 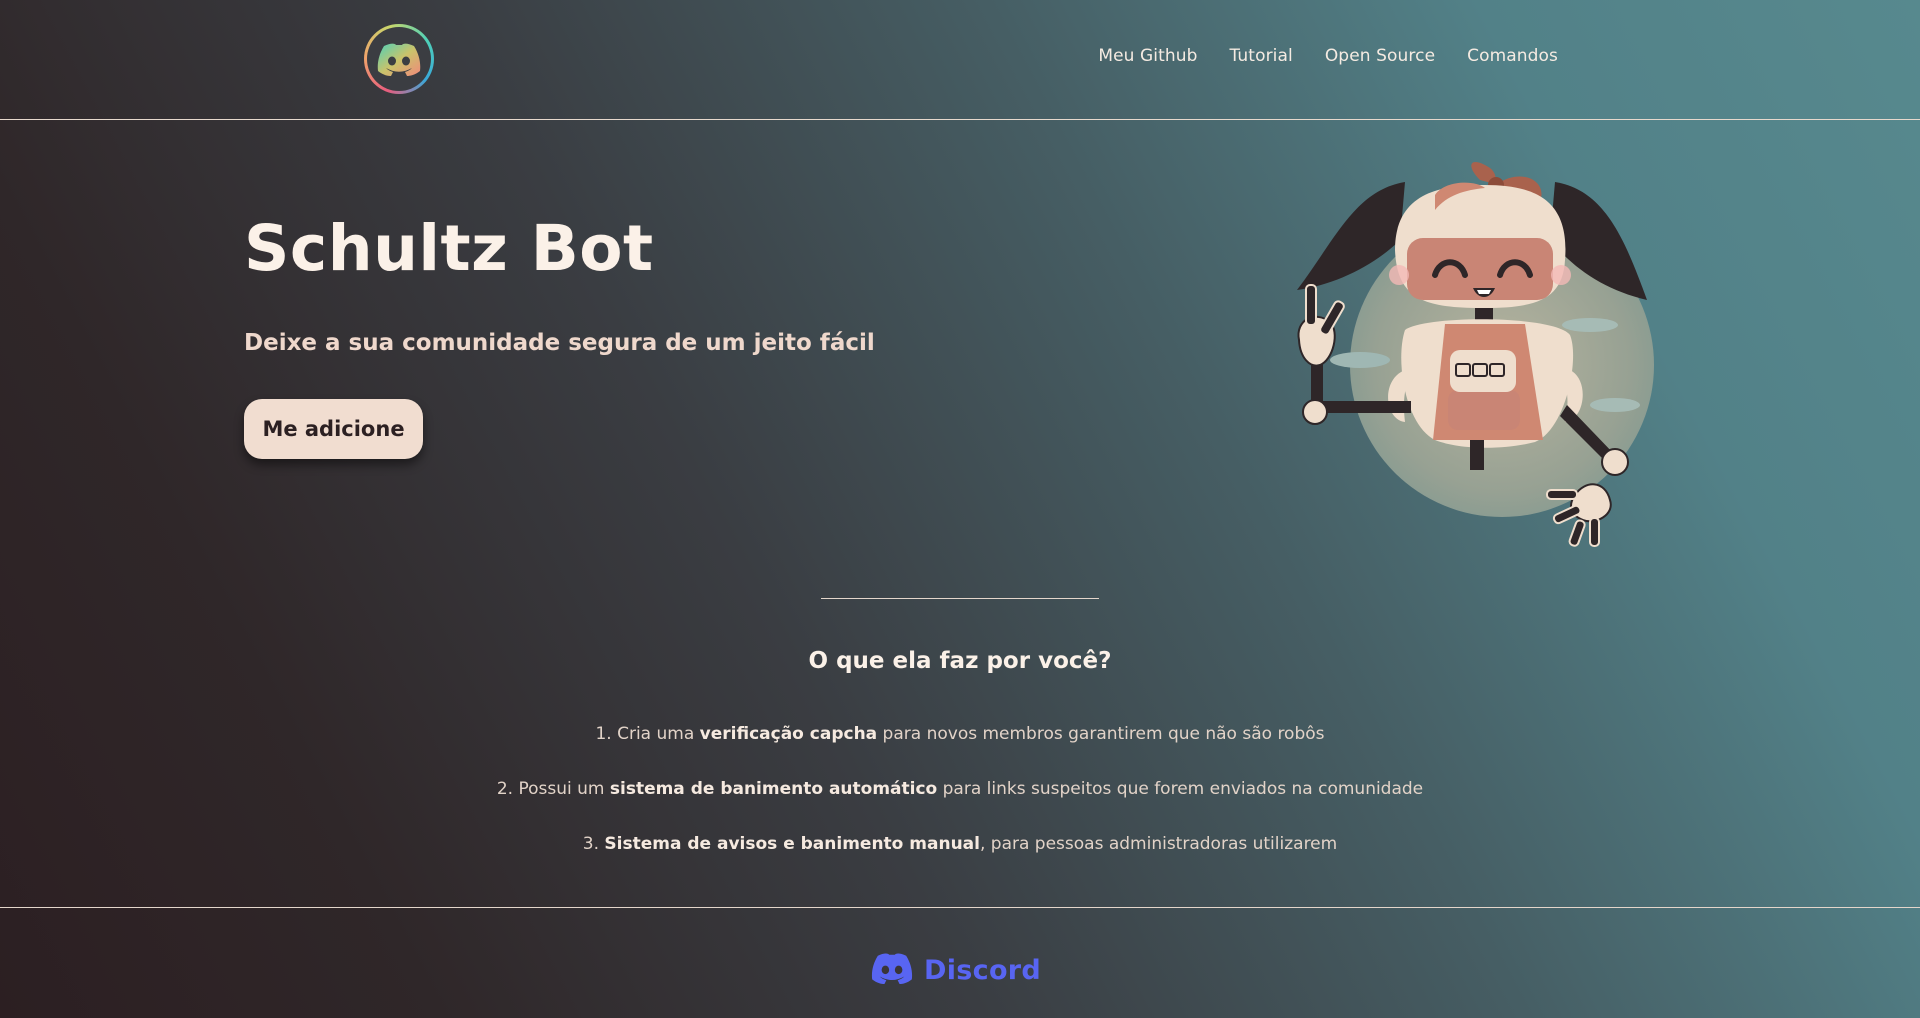 What do you see at coordinates (1512, 56) in the screenshot?
I see `nav-link-comandos: Comandos` at bounding box center [1512, 56].